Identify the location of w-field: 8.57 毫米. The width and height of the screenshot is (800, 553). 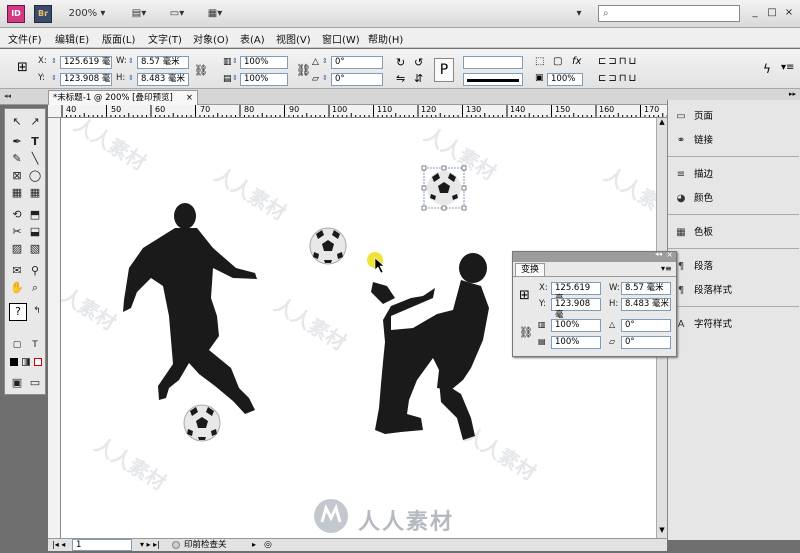
(163, 62).